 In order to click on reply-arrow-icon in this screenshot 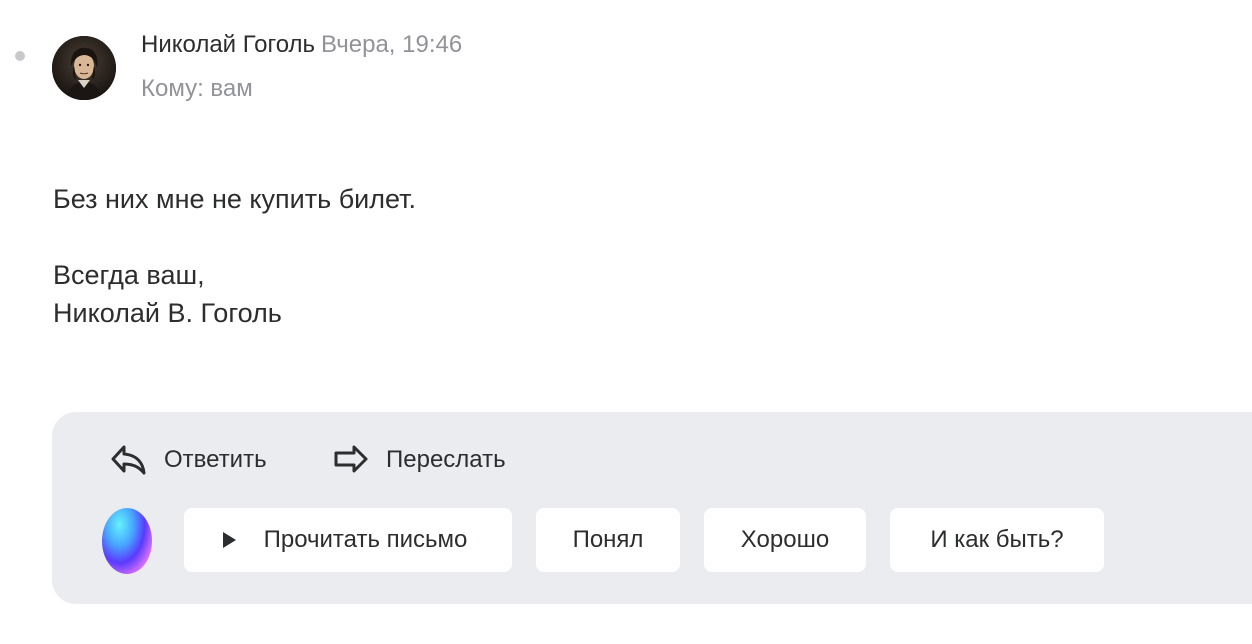, I will do `click(129, 460)`.